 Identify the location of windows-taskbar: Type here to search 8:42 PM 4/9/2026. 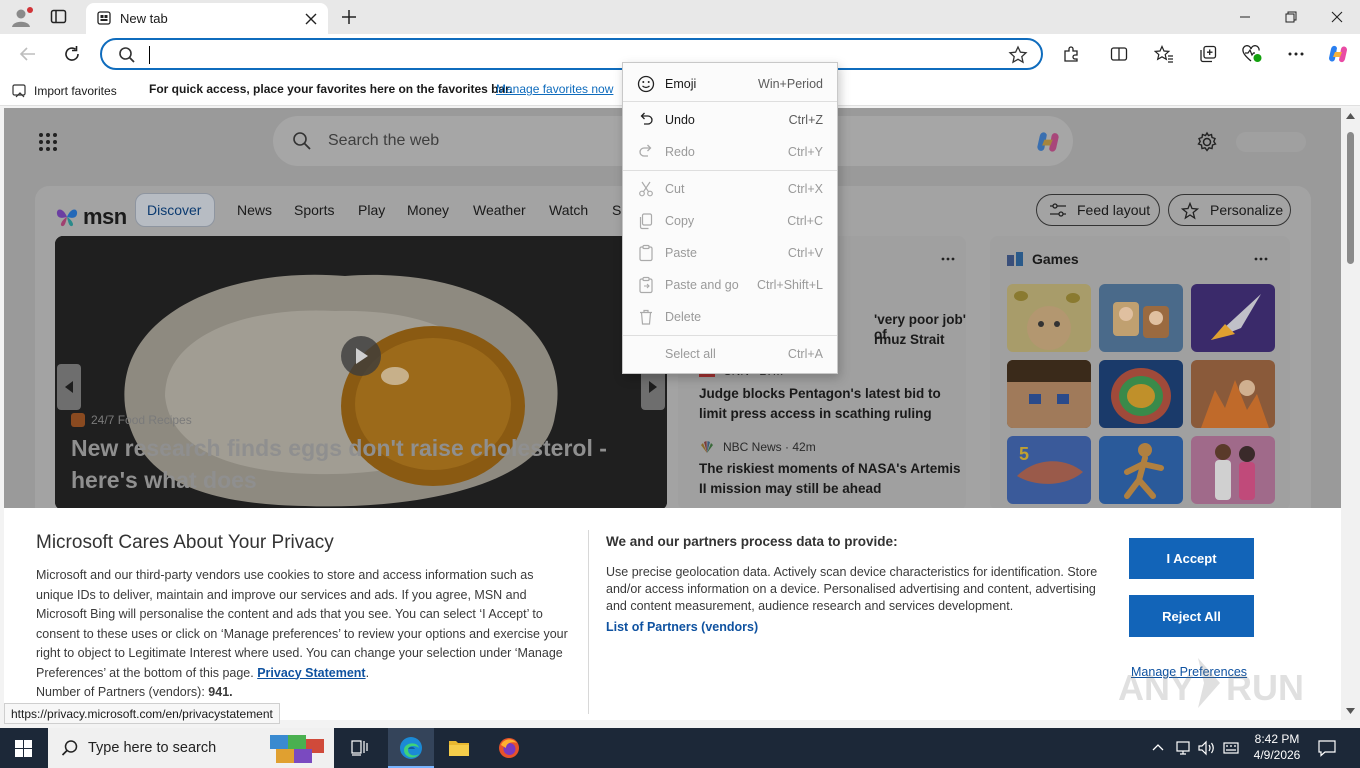
(680, 748).